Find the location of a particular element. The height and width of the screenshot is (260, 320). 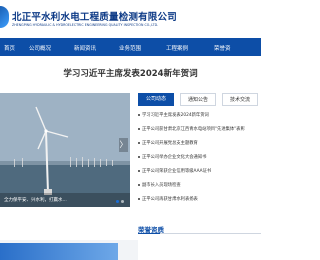

tab-tech-exchange: 技术交流 is located at coordinates (240, 99).